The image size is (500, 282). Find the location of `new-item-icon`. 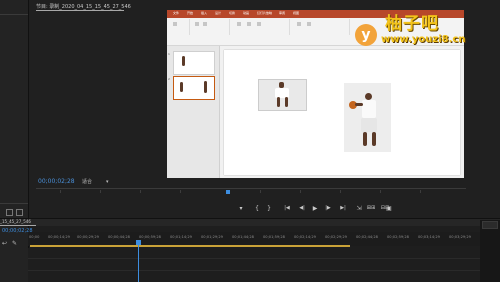

new-item-icon is located at coordinates (19, 212).